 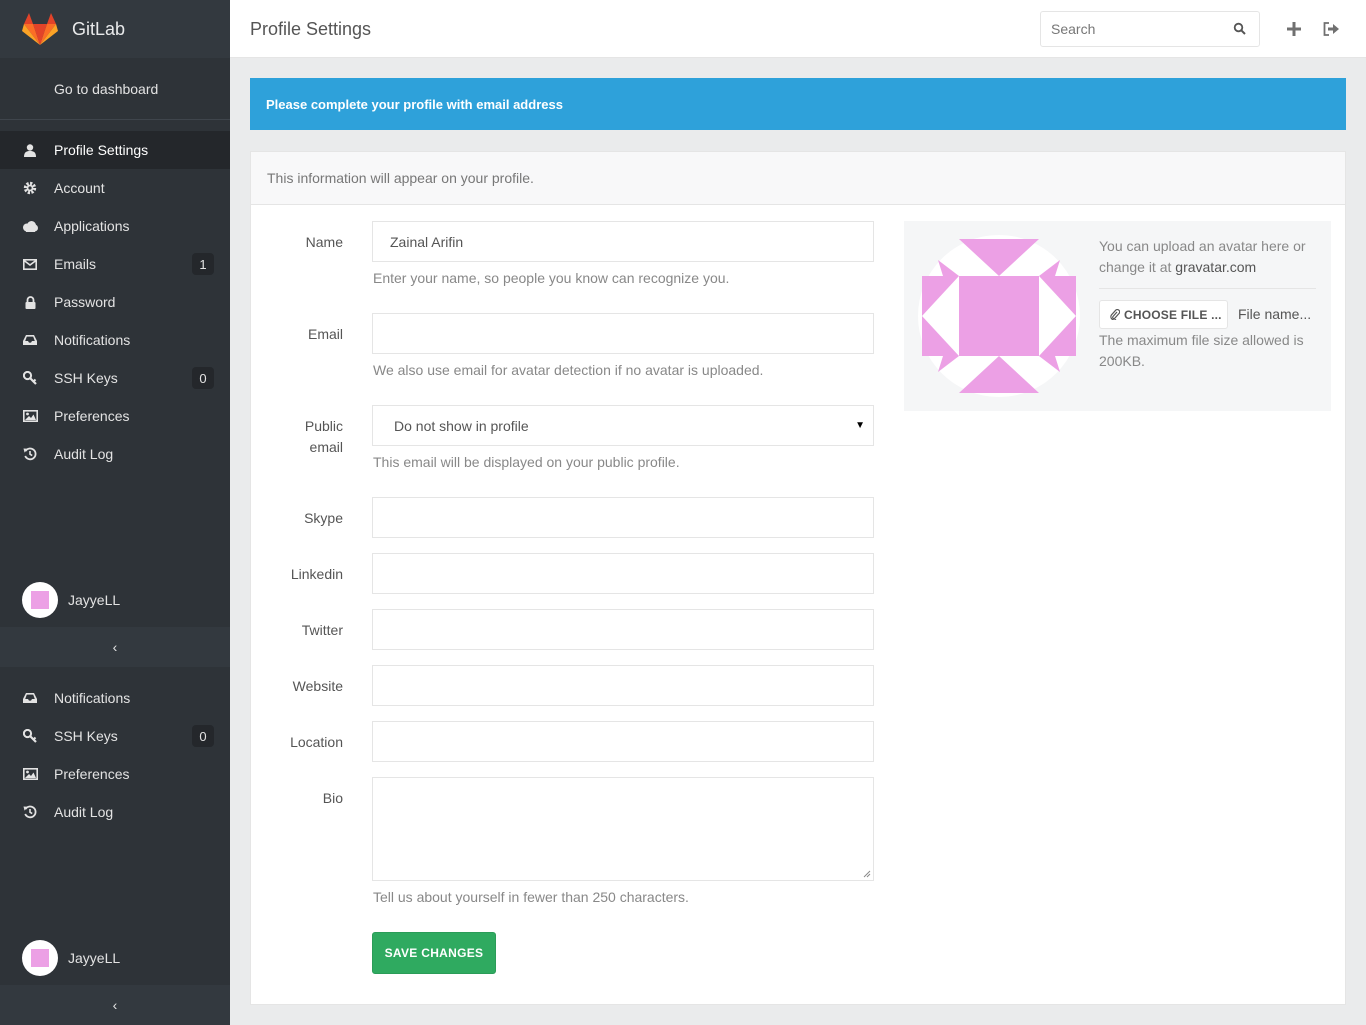 I want to click on gitlab-logo-icon, so click(x=40, y=29).